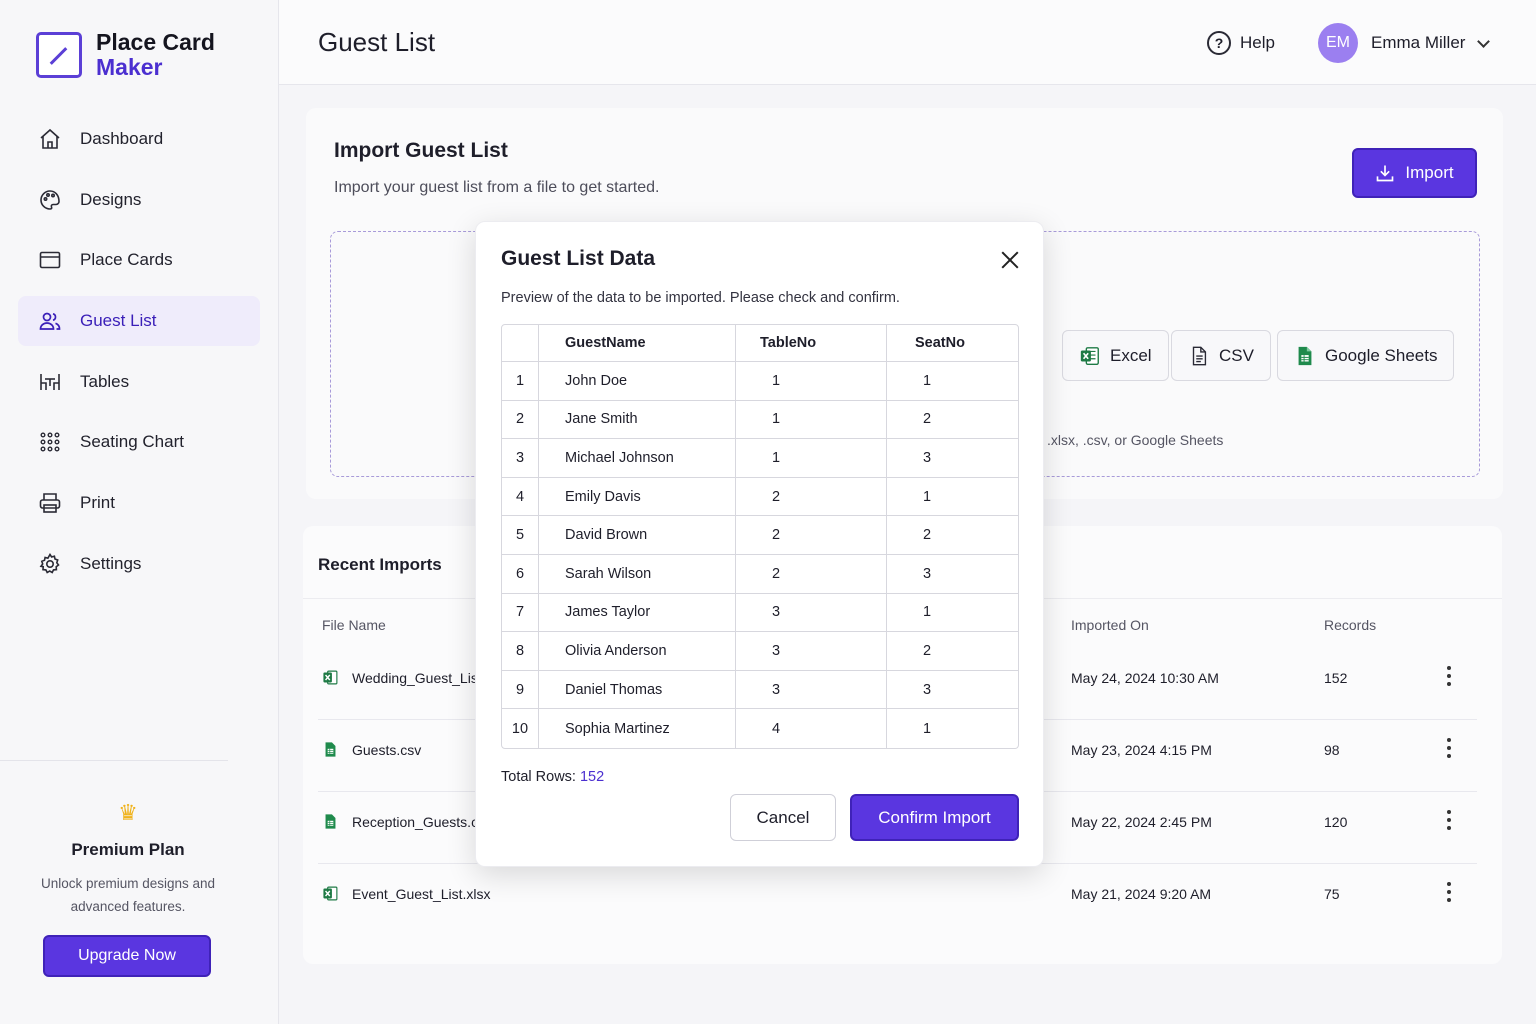  I want to click on imported-on: May 24, 2024 10:30 AM, so click(1145, 678).